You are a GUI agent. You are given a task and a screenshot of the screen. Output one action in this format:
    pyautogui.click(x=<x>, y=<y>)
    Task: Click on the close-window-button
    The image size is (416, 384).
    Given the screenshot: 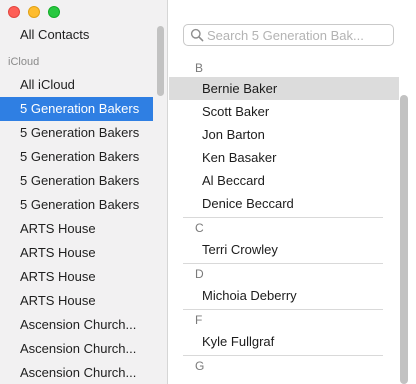 What is the action you would take?
    pyautogui.click(x=14, y=12)
    